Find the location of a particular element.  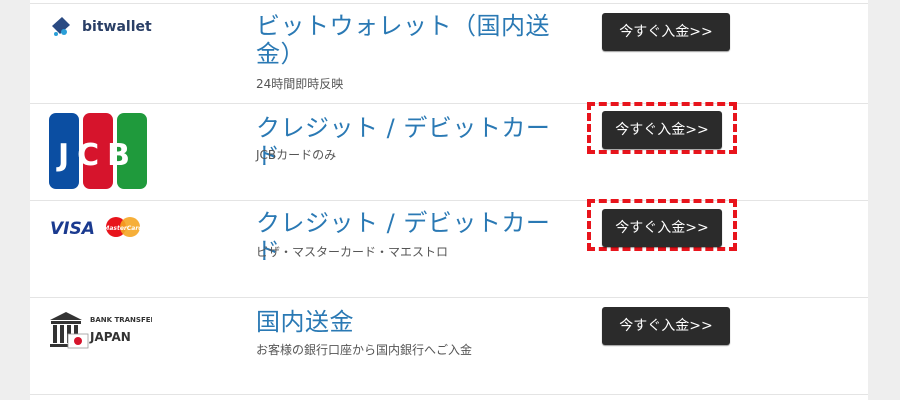

bitwallet-logo-text: bitwallet is located at coordinates (117, 27).